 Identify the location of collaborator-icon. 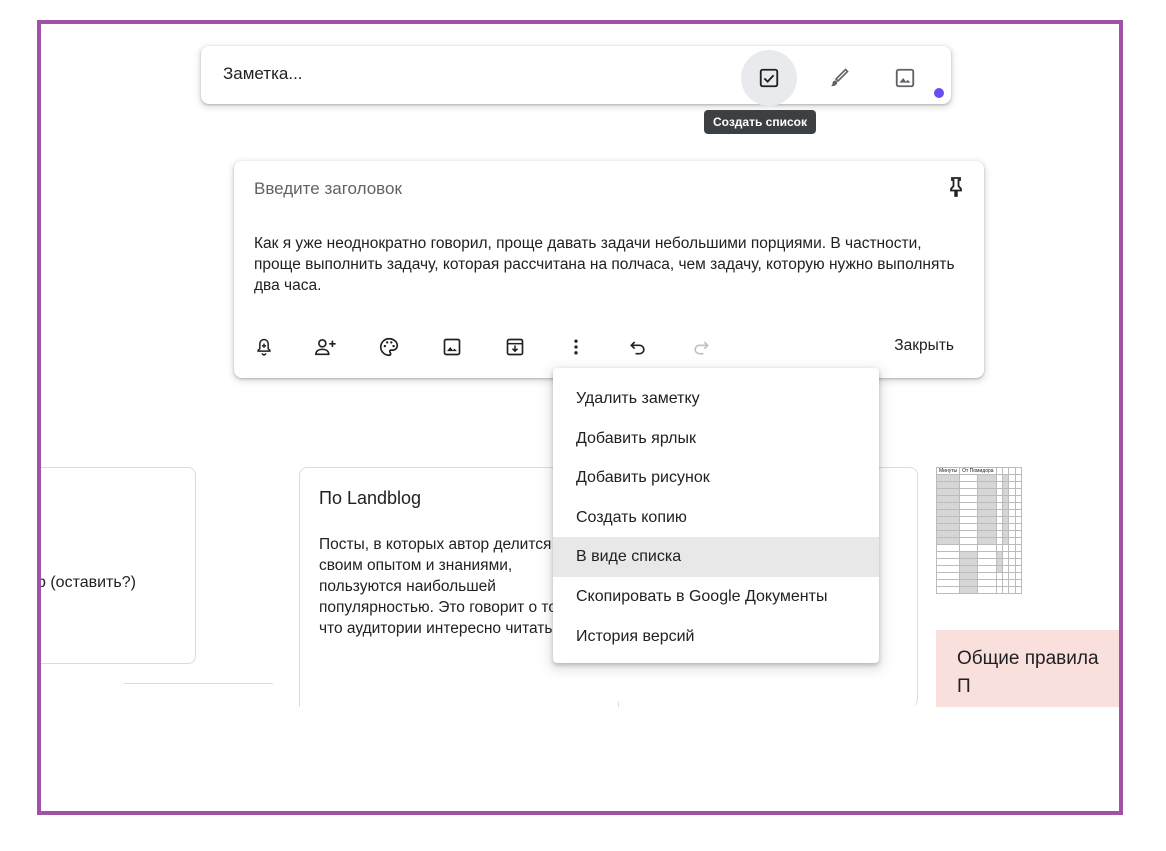
(325, 347).